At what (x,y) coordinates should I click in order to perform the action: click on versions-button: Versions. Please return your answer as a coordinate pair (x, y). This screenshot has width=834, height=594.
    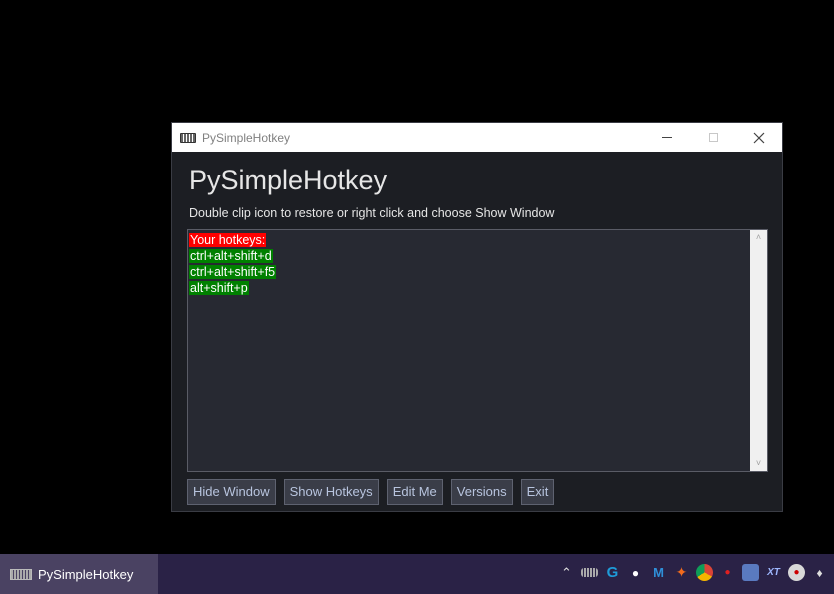
    Looking at the image, I should click on (481, 492).